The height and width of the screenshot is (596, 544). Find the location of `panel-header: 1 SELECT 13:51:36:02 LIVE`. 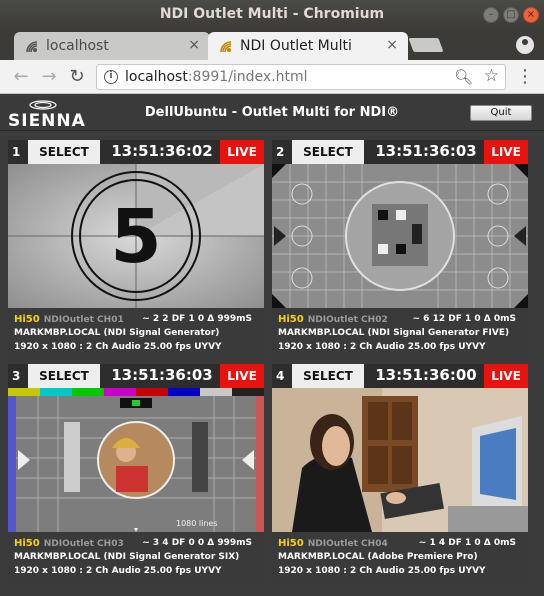

panel-header: 1 SELECT 13:51:36:02 LIVE is located at coordinates (136, 152).